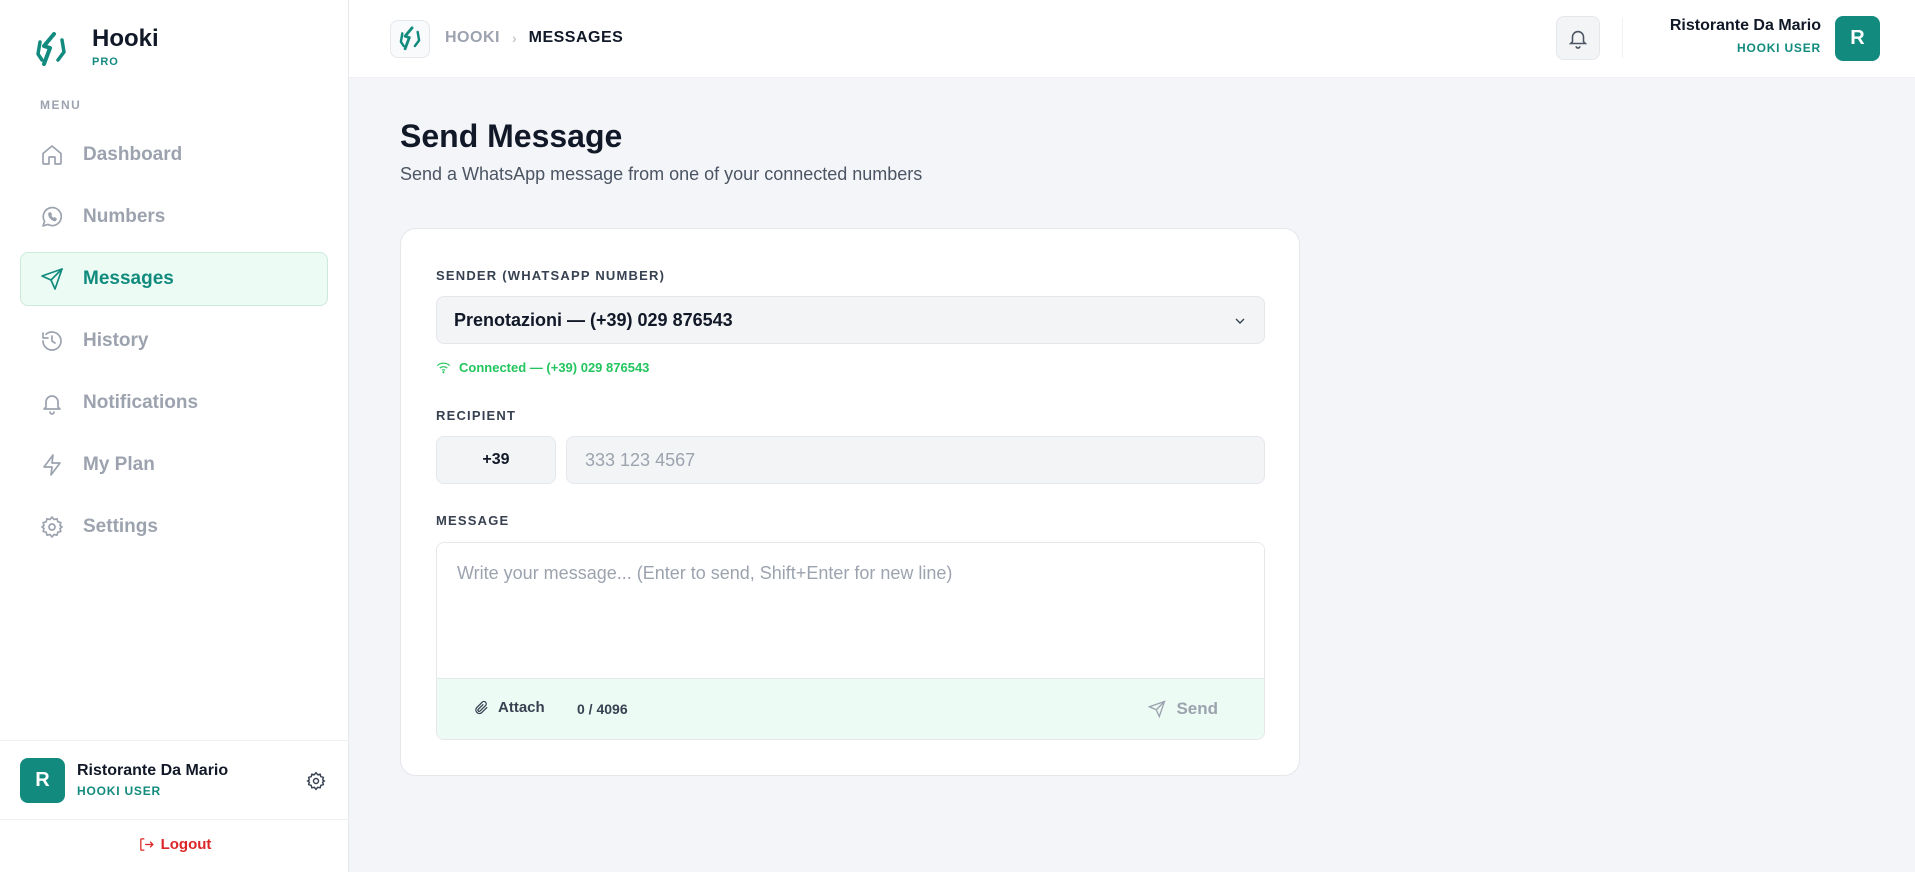 The height and width of the screenshot is (872, 1915). Describe the element at coordinates (472, 38) in the screenshot. I see `breadcrumb-root: HOOKI` at that location.